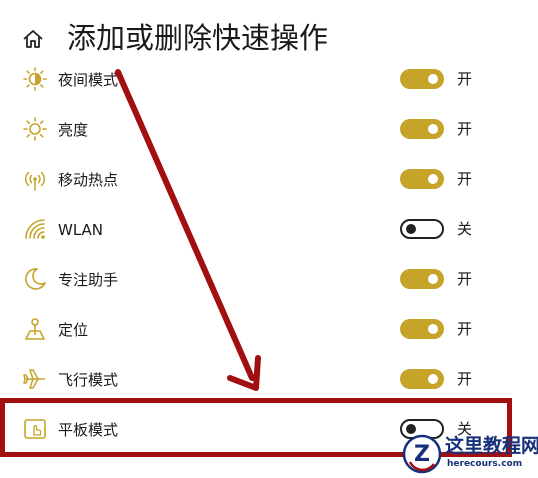 The image size is (538, 478). What do you see at coordinates (269, 130) in the screenshot?
I see `quick-action-row-brightness: 亮度 开` at bounding box center [269, 130].